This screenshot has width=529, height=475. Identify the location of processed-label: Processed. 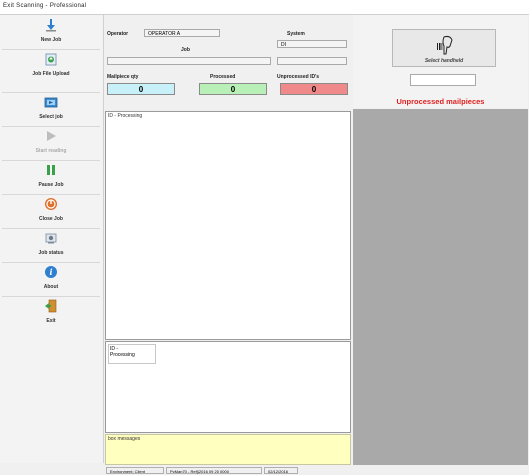
(223, 77).